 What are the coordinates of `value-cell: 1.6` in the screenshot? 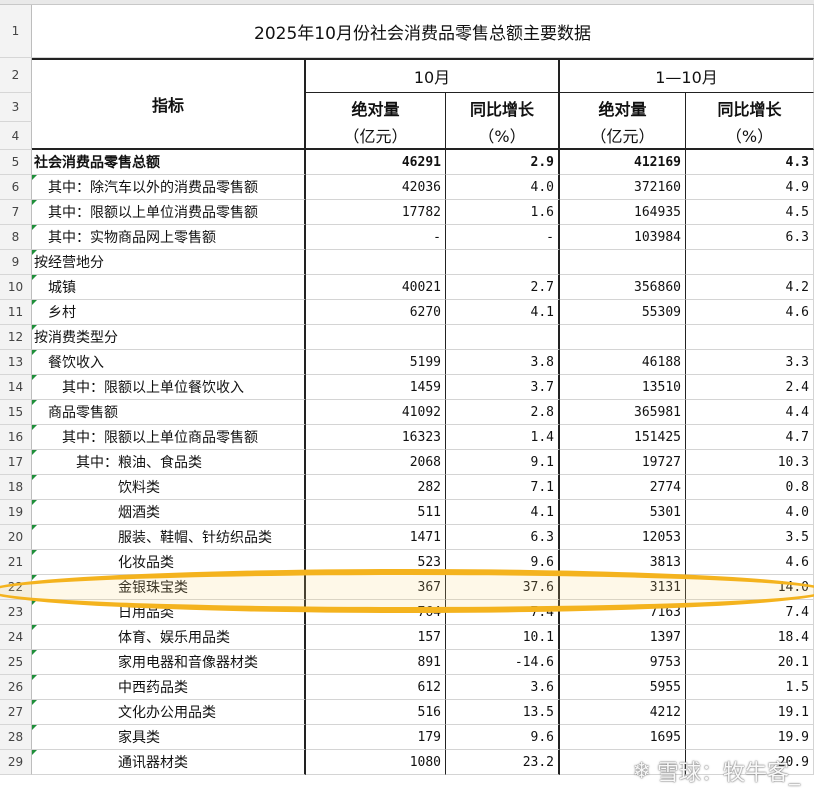 It's located at (503, 212).